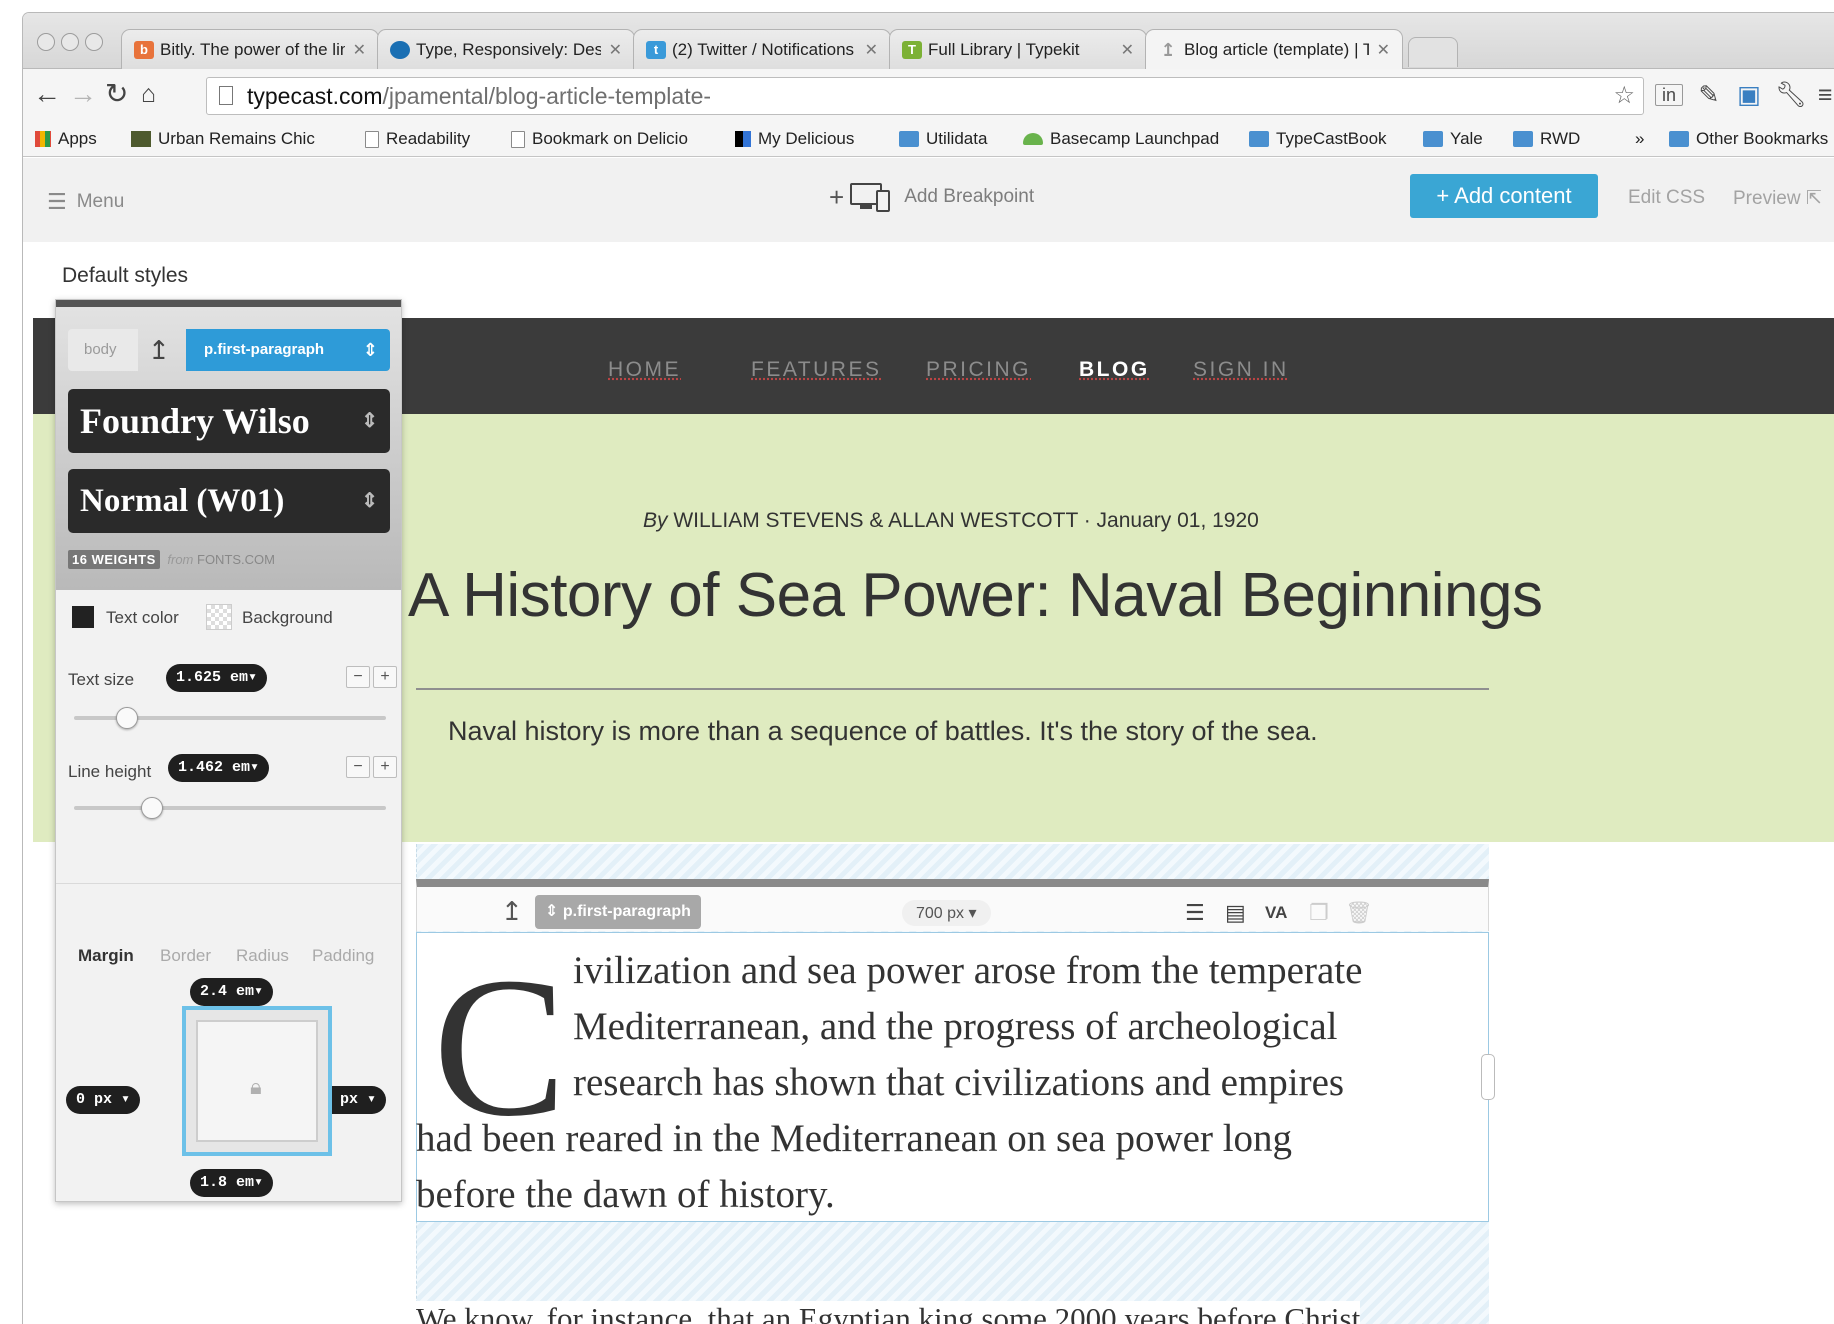 Image resolution: width=1834 pixels, height=1324 pixels. I want to click on bookmark-apps: Apps, so click(66, 139).